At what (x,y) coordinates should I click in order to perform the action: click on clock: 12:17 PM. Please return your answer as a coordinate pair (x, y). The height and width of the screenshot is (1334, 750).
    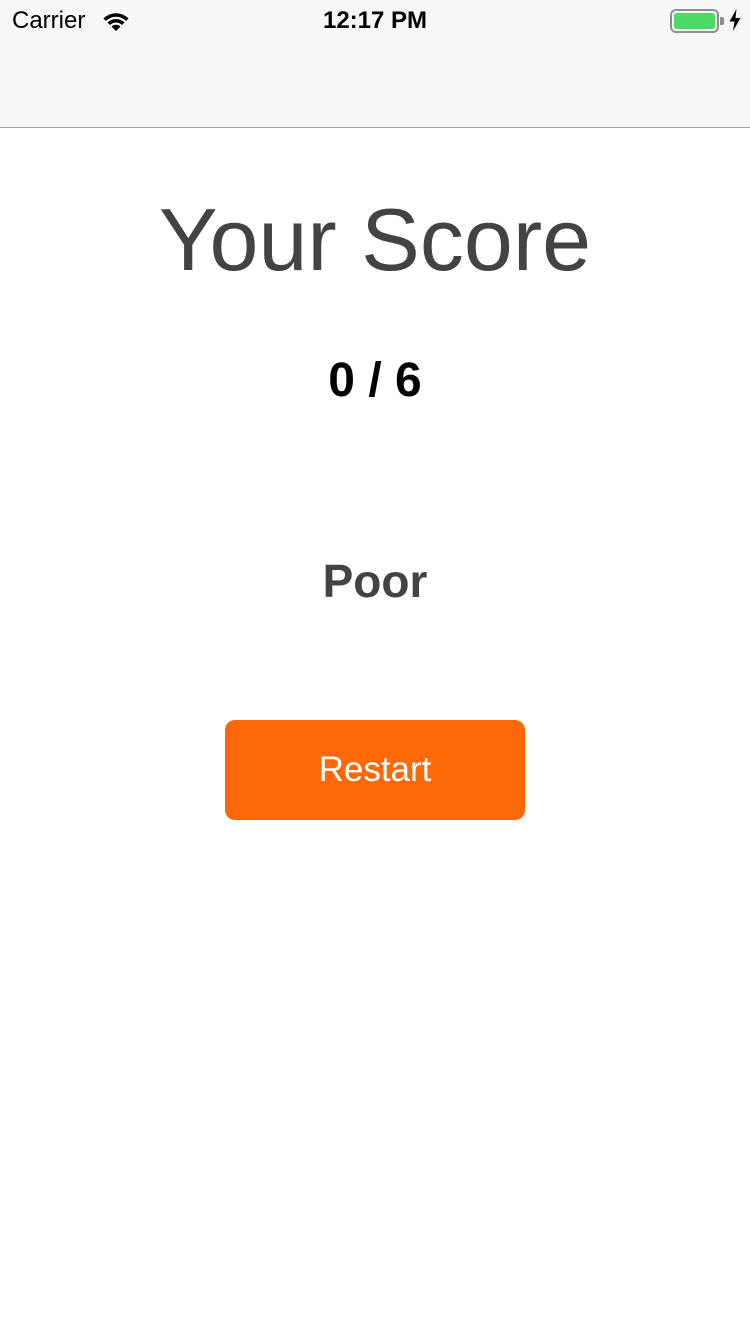
    Looking at the image, I should click on (375, 20).